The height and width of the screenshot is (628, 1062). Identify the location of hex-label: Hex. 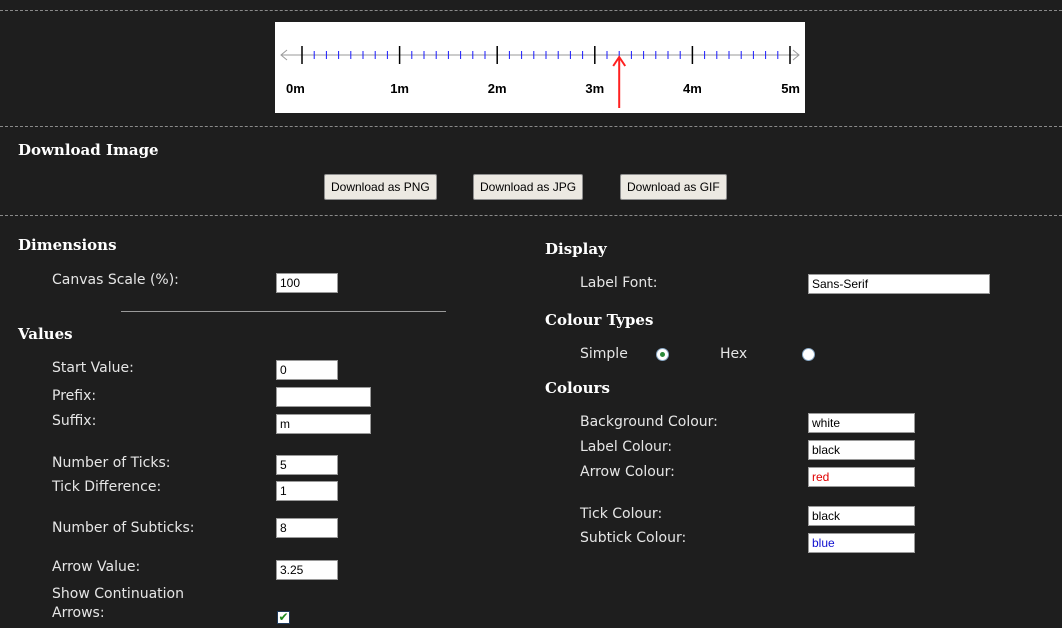
(734, 354).